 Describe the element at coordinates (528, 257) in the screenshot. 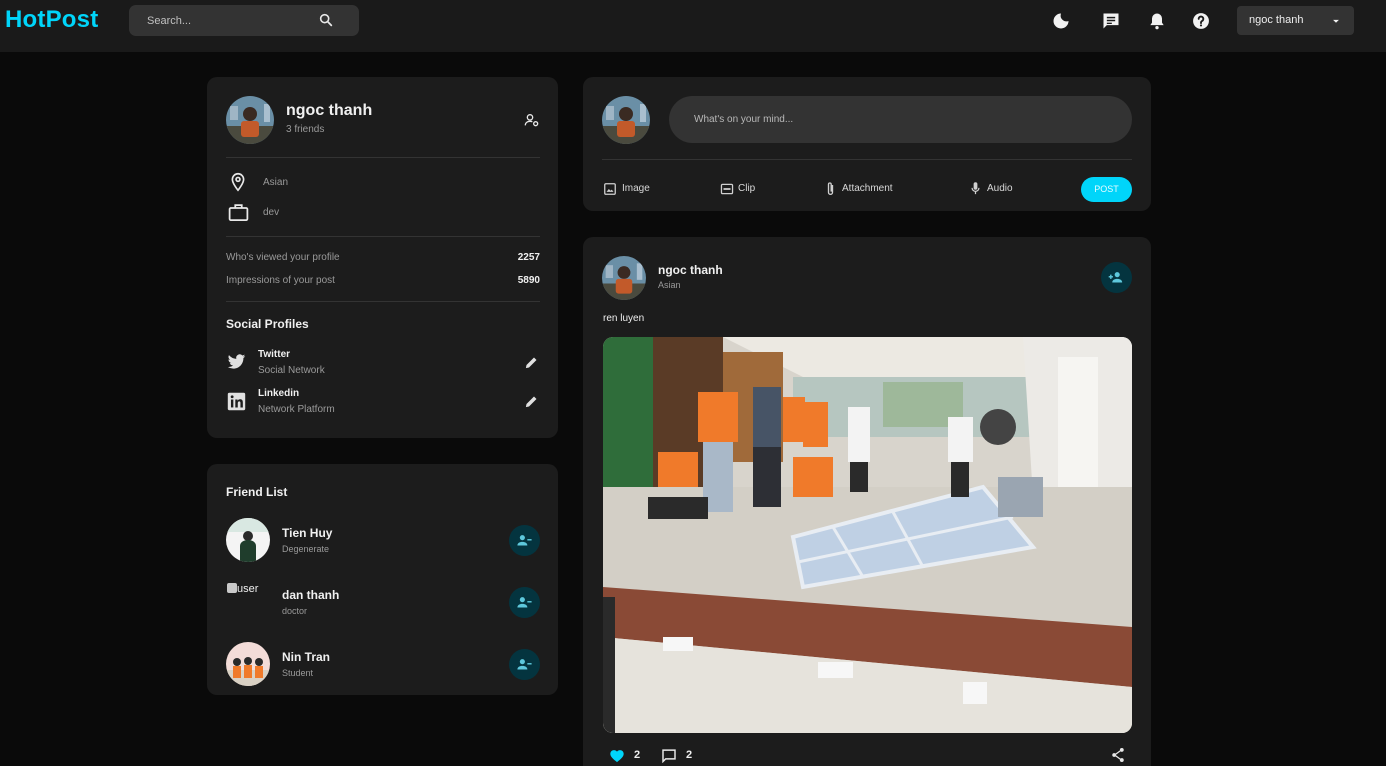

I see `stat-profile-views-value: 2257` at that location.